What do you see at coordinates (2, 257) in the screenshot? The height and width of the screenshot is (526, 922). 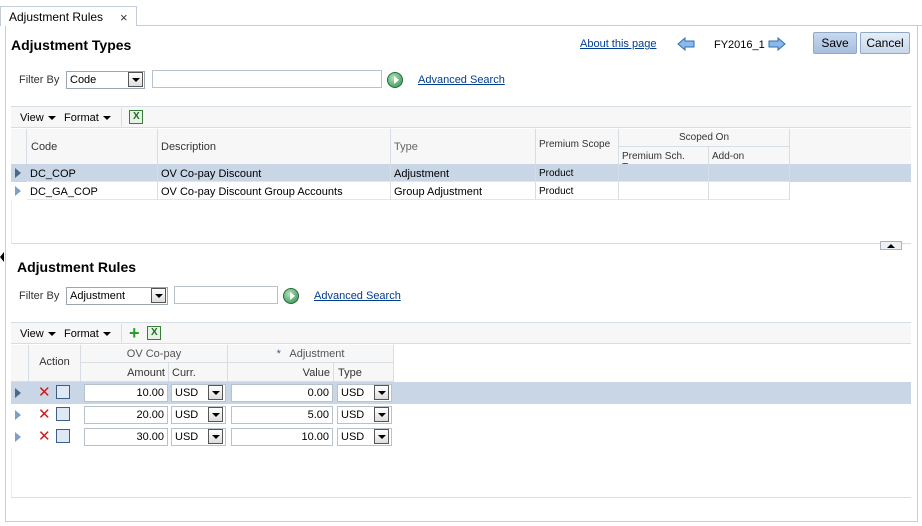 I see `collapse-left-icon` at bounding box center [2, 257].